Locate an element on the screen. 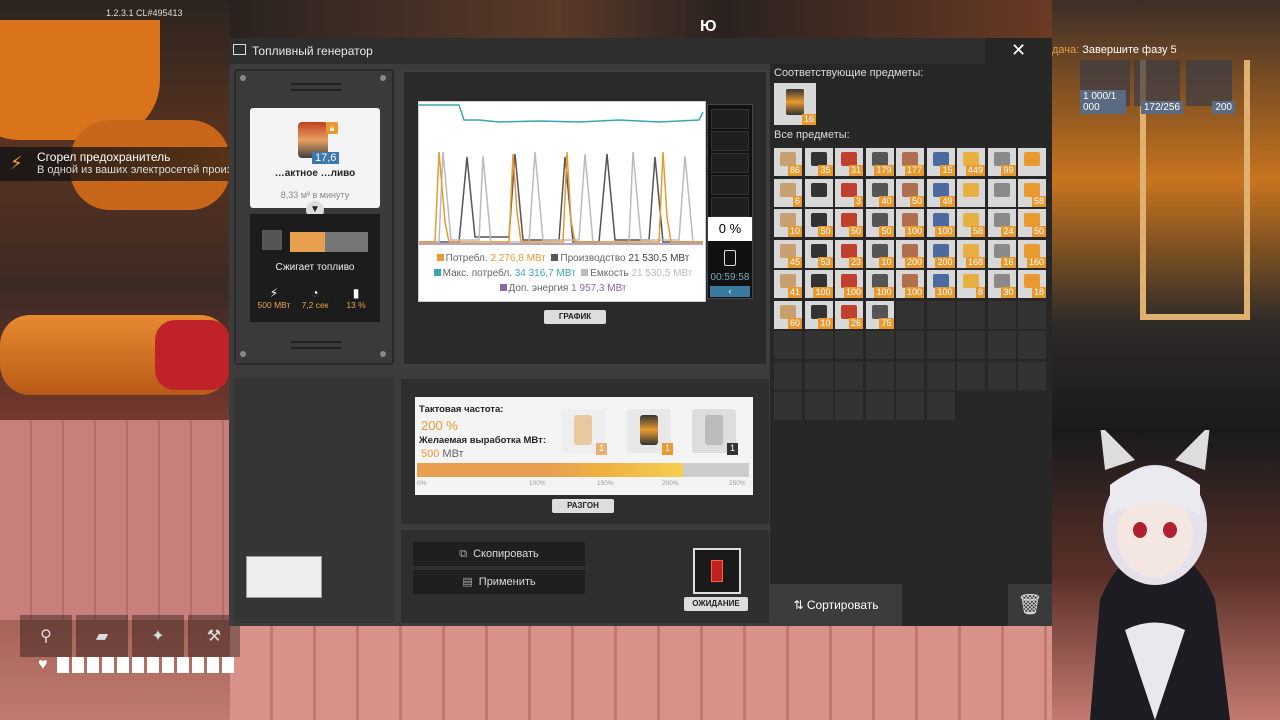  inventory-slot: 3 is located at coordinates (849, 192).